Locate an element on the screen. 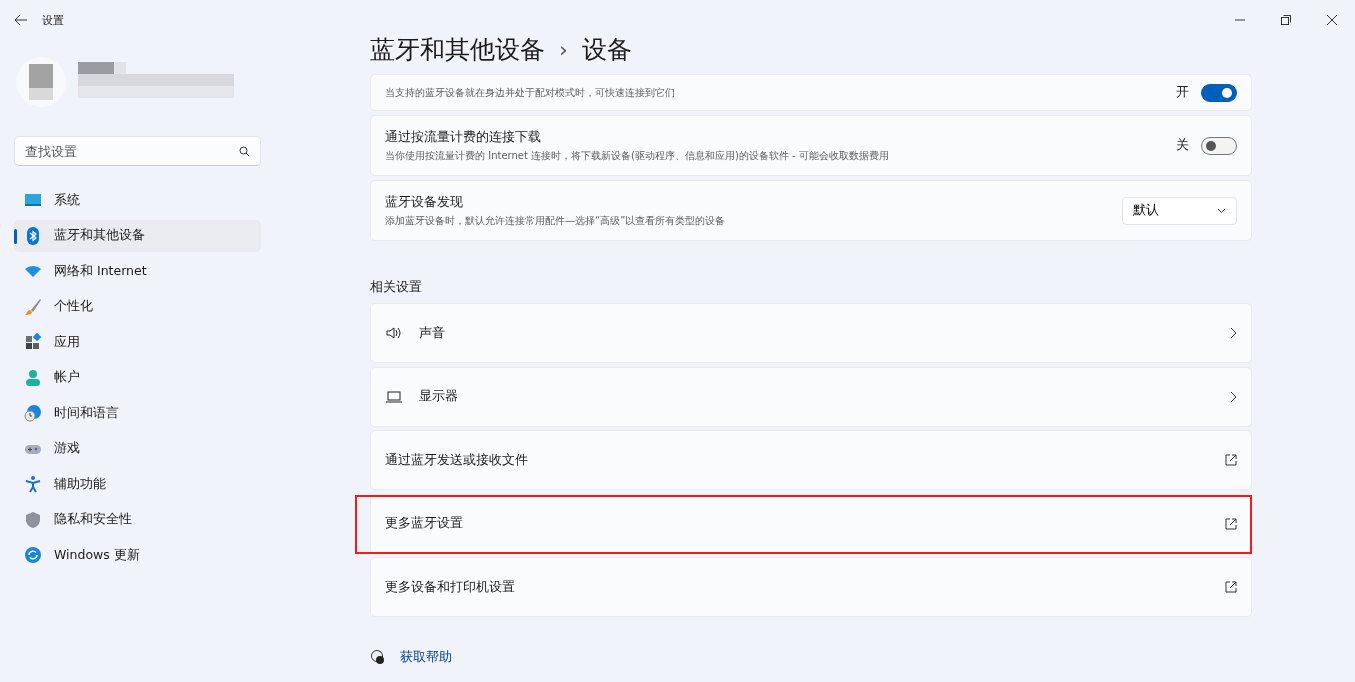 This screenshot has height=682, width=1355. setting-description: 添加蓝牙设备时，默认允许连接常用配件—选择“高级”以查看所有类型的设备 is located at coordinates (556, 221).